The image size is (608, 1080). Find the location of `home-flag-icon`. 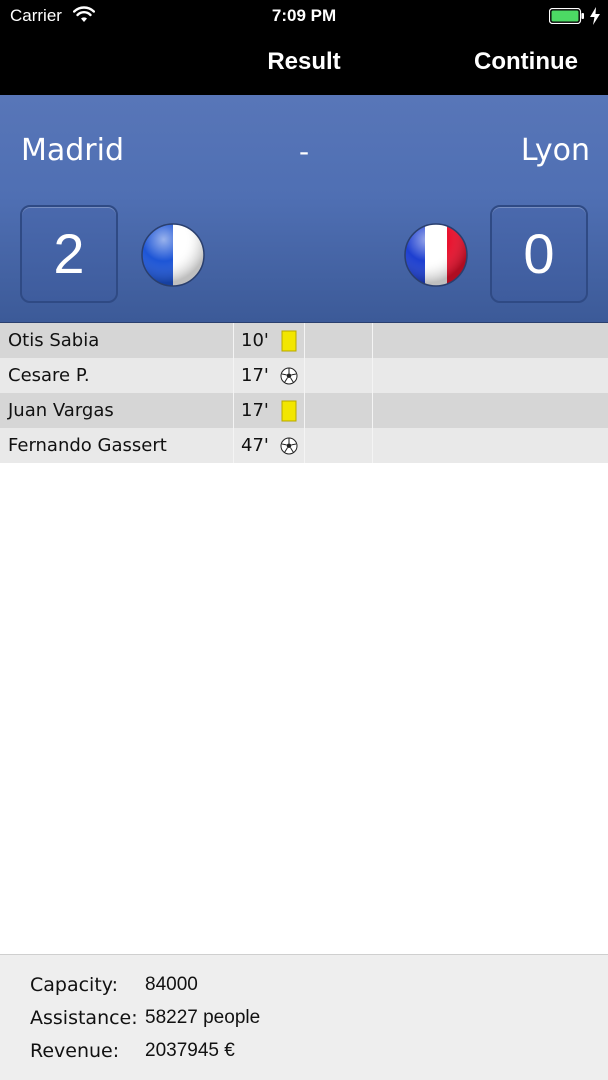

home-flag-icon is located at coordinates (173, 255).